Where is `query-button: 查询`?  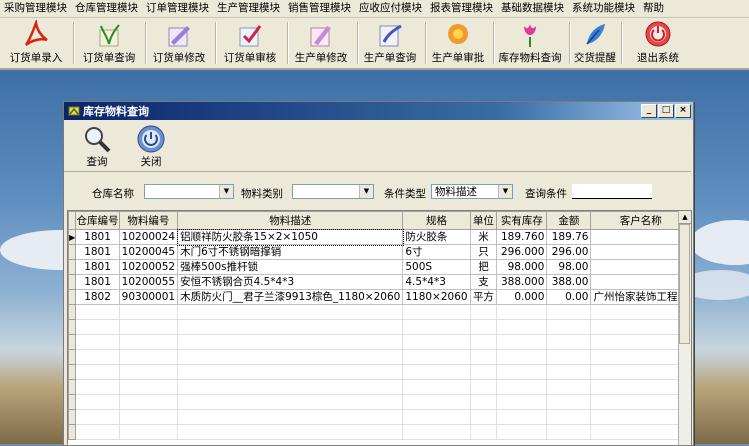 query-button: 查询 is located at coordinates (97, 146).